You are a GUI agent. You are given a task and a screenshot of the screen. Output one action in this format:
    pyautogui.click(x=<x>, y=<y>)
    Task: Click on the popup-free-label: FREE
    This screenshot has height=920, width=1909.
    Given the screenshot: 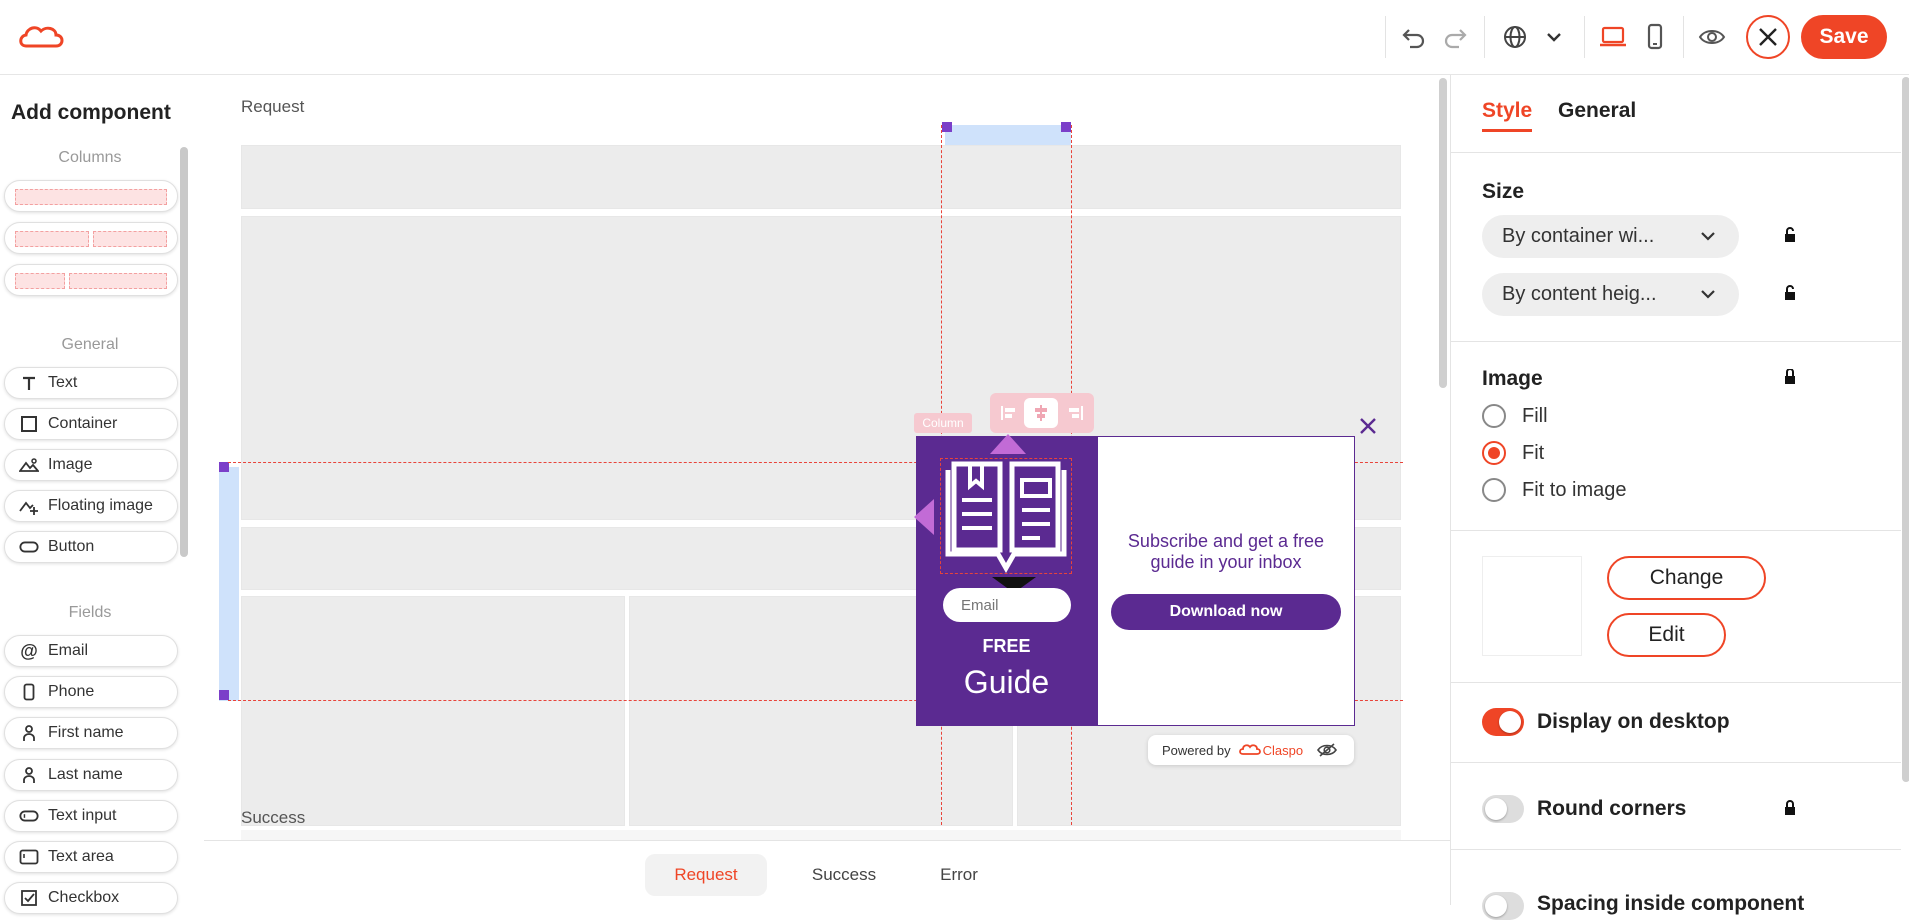 What is the action you would take?
    pyautogui.click(x=1006, y=646)
    